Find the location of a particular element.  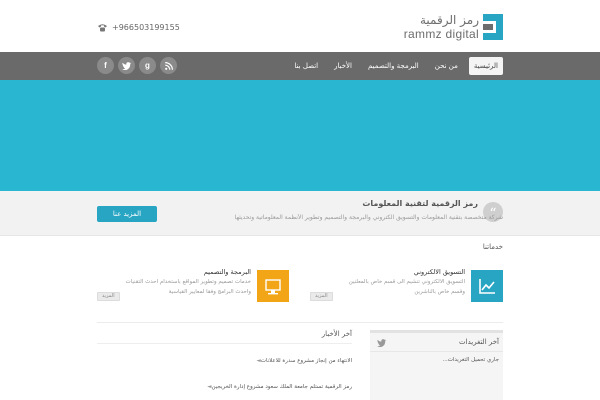

twitter-icon is located at coordinates (126, 65).